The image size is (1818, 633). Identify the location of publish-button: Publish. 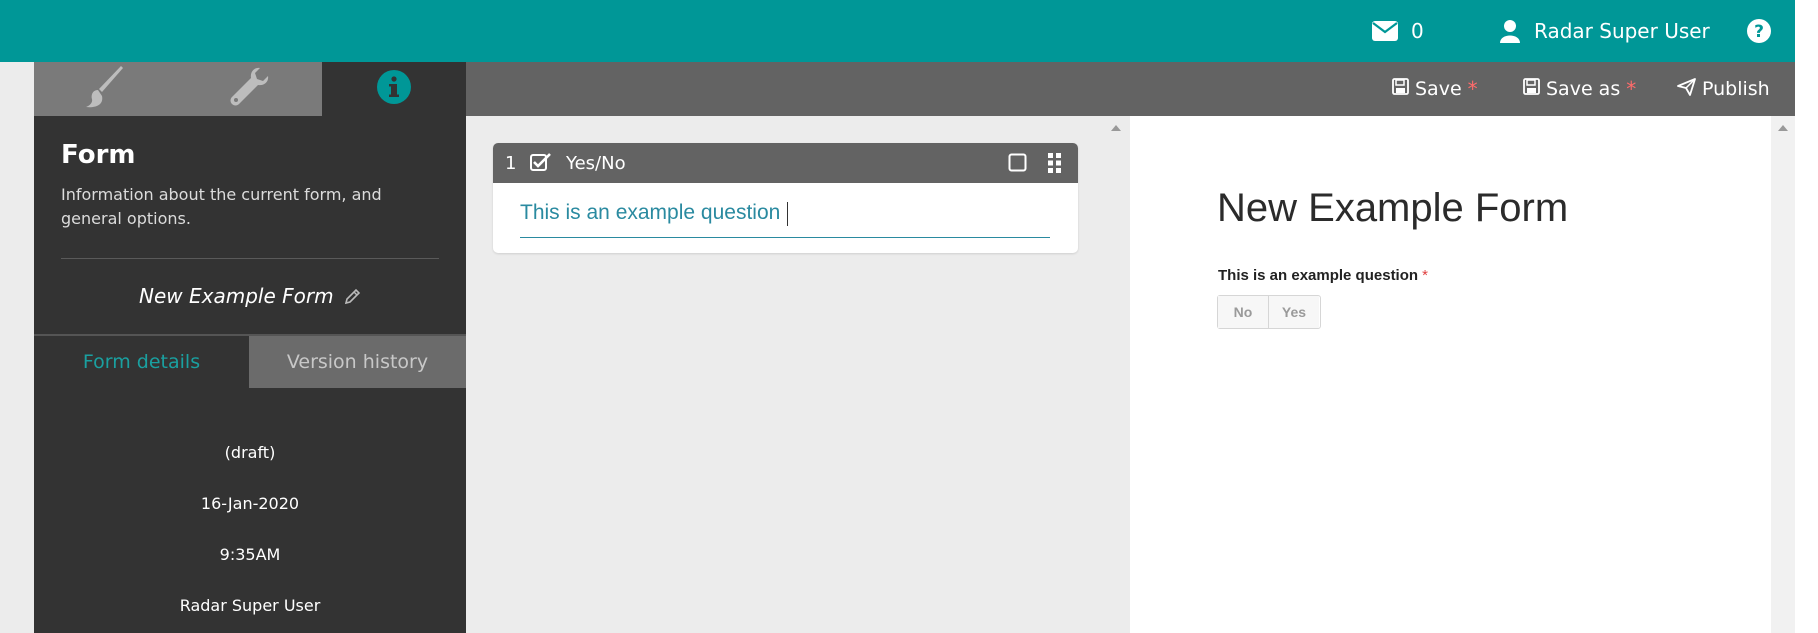
(1723, 89).